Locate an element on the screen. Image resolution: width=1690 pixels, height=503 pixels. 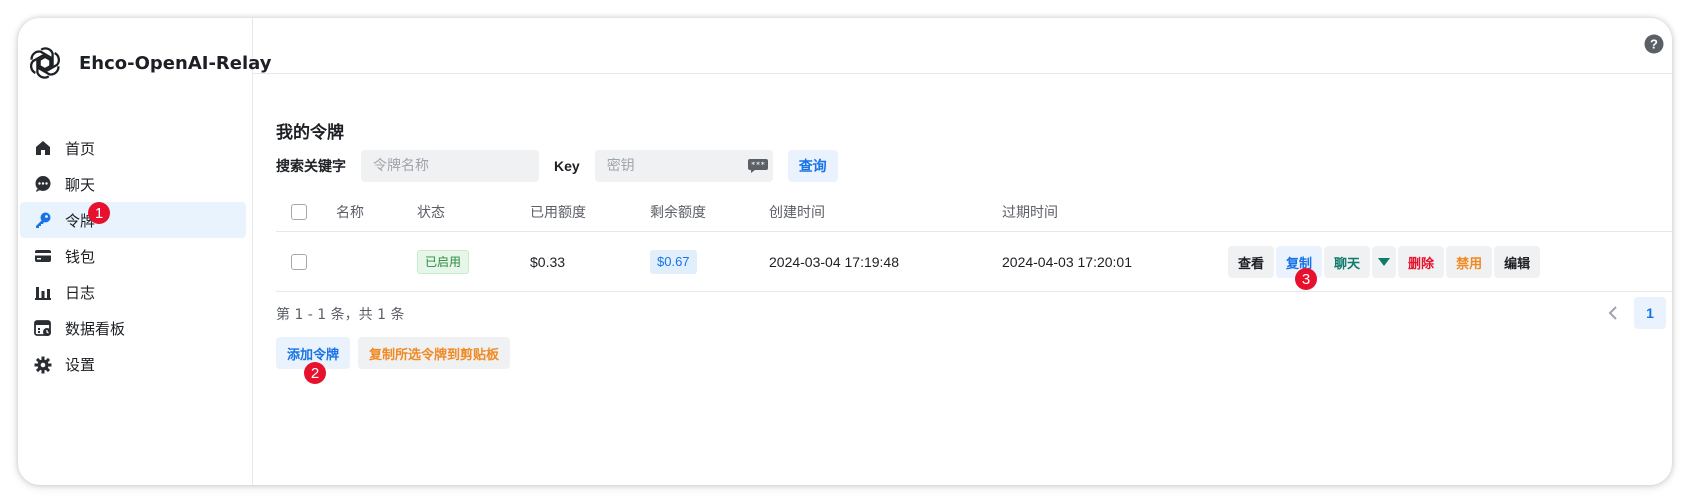
copy-selected-tokens-button: 复制所选令牌到剪贴板 is located at coordinates (434, 353).